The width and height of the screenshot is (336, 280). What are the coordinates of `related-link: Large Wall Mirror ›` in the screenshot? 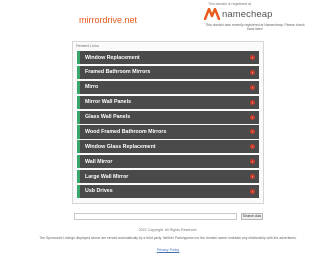 It's located at (168, 177).